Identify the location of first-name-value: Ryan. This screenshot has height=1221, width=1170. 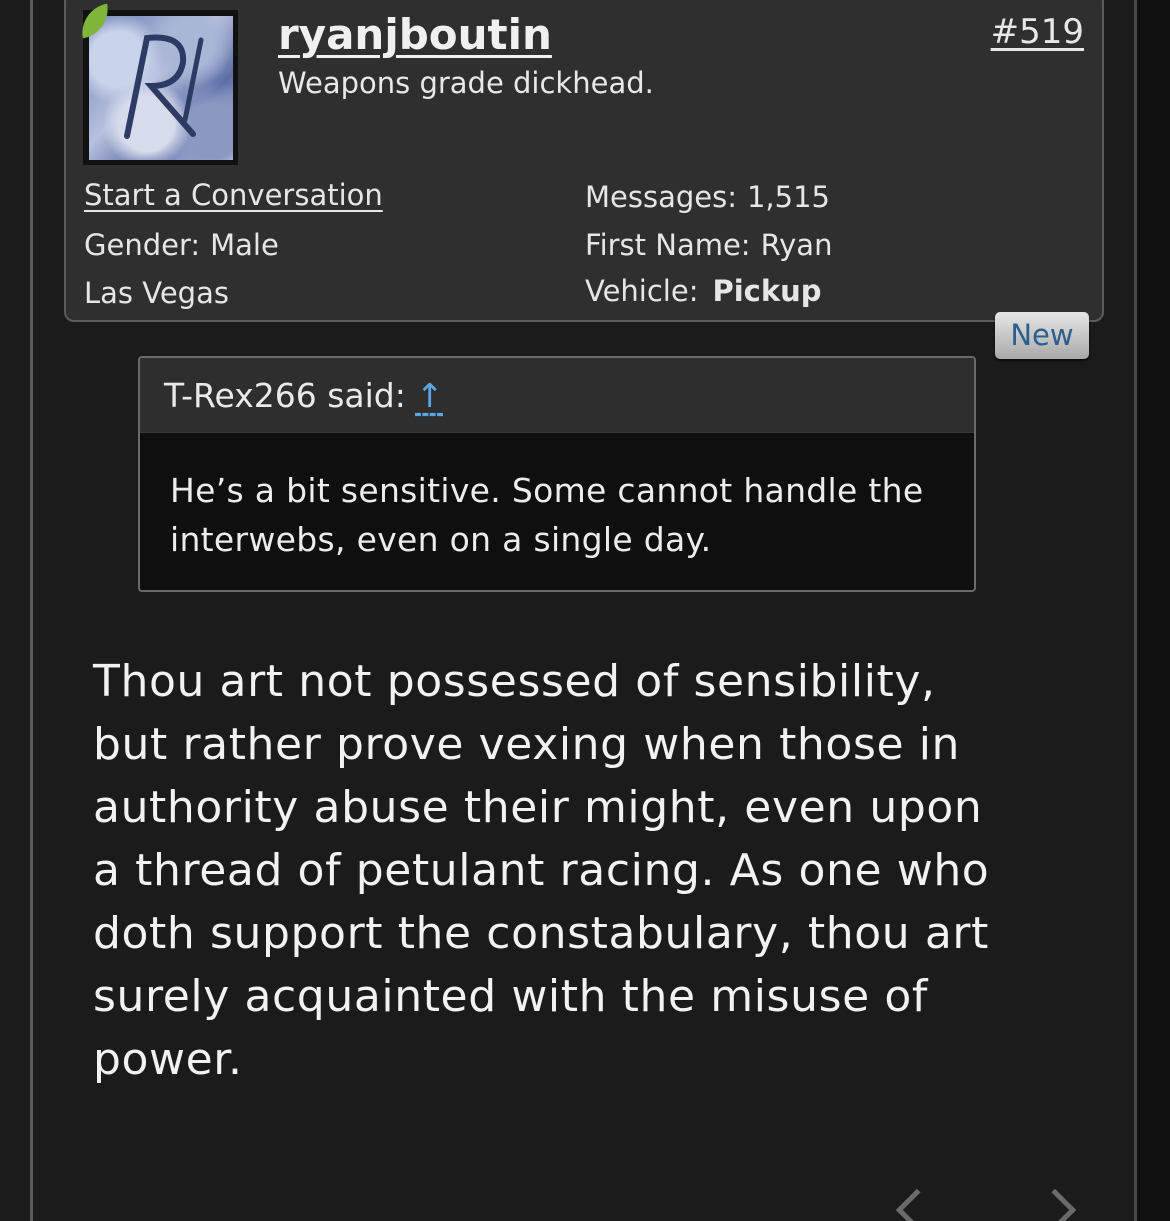
(796, 245).